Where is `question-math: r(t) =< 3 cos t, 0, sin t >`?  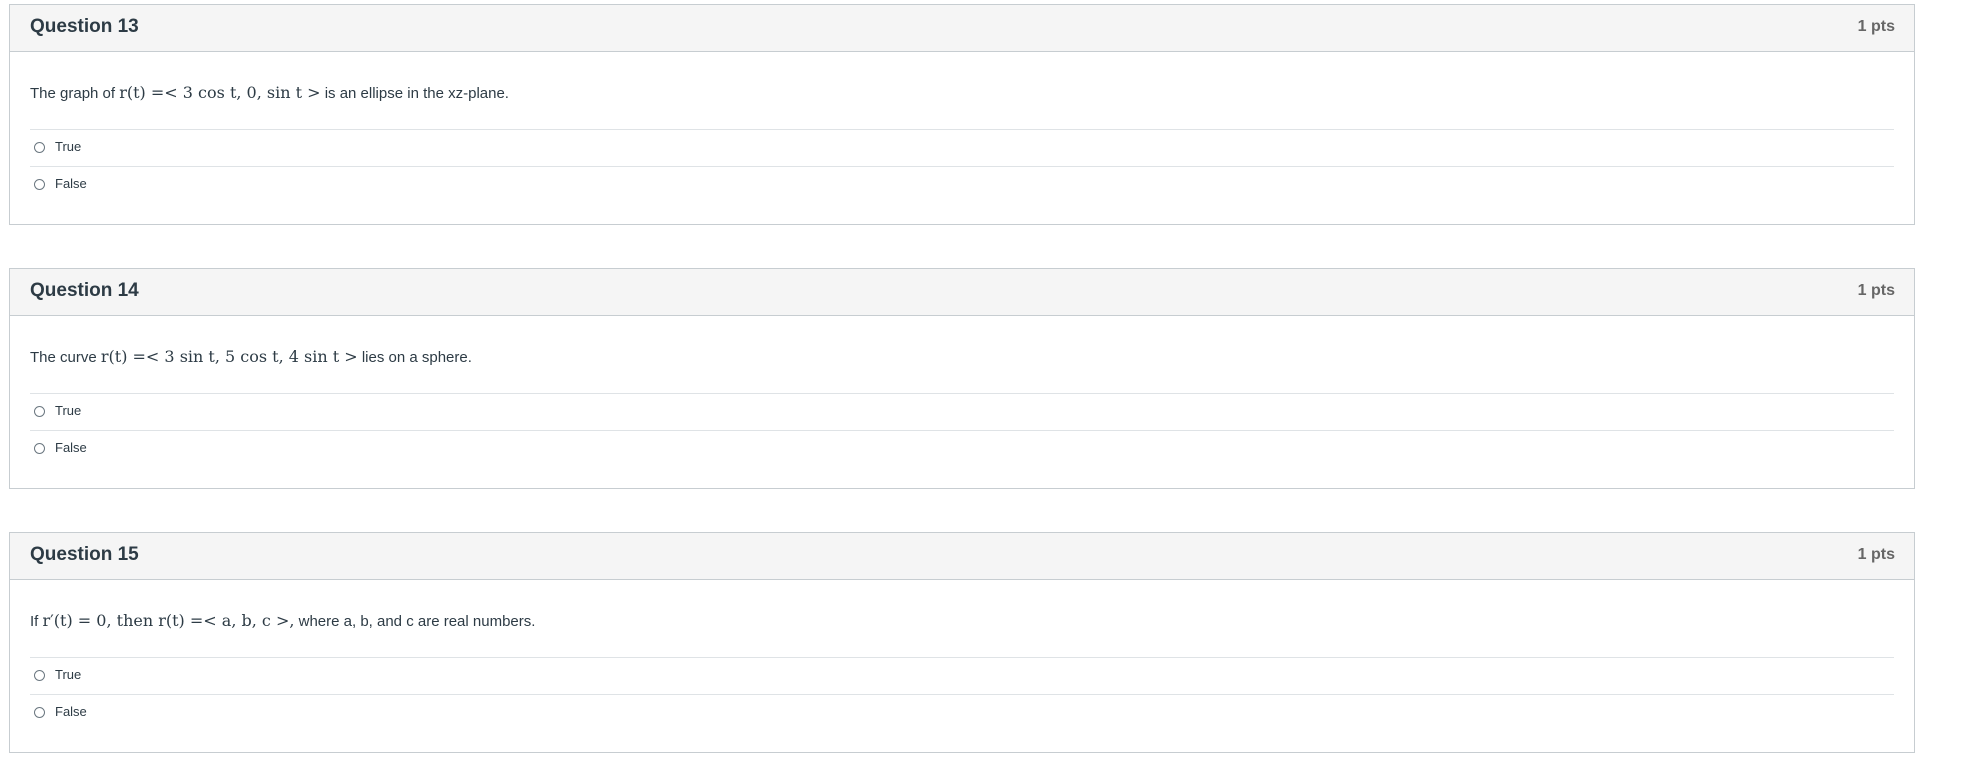
question-math: r(t) =< 3 cos t, 0, sin t > is located at coordinates (220, 92).